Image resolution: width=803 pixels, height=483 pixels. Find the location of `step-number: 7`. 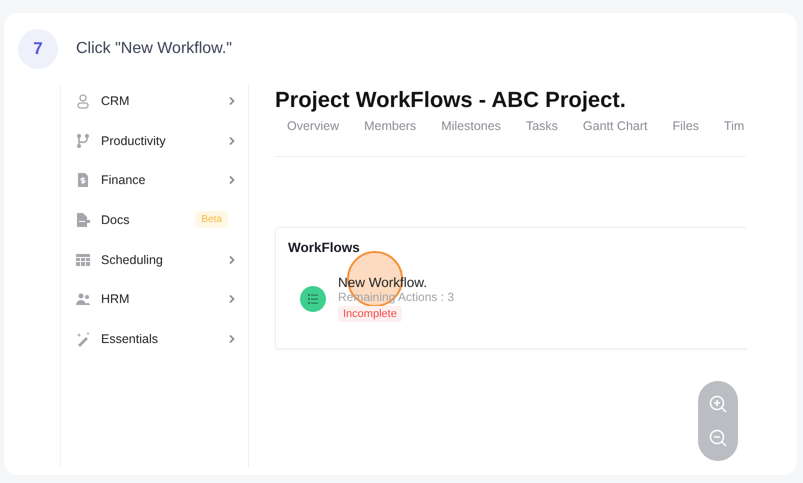

step-number: 7 is located at coordinates (38, 49).